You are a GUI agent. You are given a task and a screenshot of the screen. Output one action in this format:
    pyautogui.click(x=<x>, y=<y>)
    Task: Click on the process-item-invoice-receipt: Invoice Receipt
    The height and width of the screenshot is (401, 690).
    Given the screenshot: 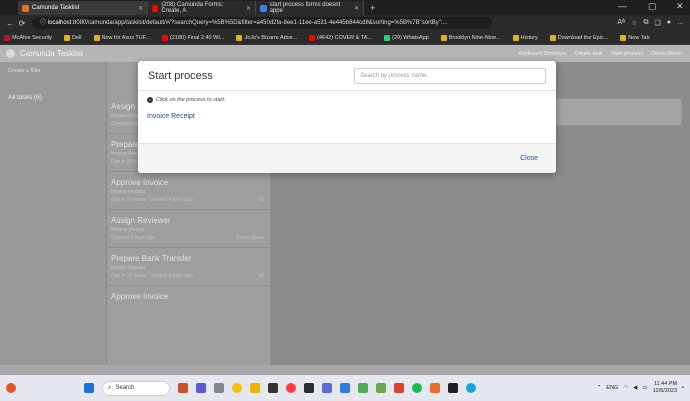 What is the action you would take?
    pyautogui.click(x=347, y=116)
    